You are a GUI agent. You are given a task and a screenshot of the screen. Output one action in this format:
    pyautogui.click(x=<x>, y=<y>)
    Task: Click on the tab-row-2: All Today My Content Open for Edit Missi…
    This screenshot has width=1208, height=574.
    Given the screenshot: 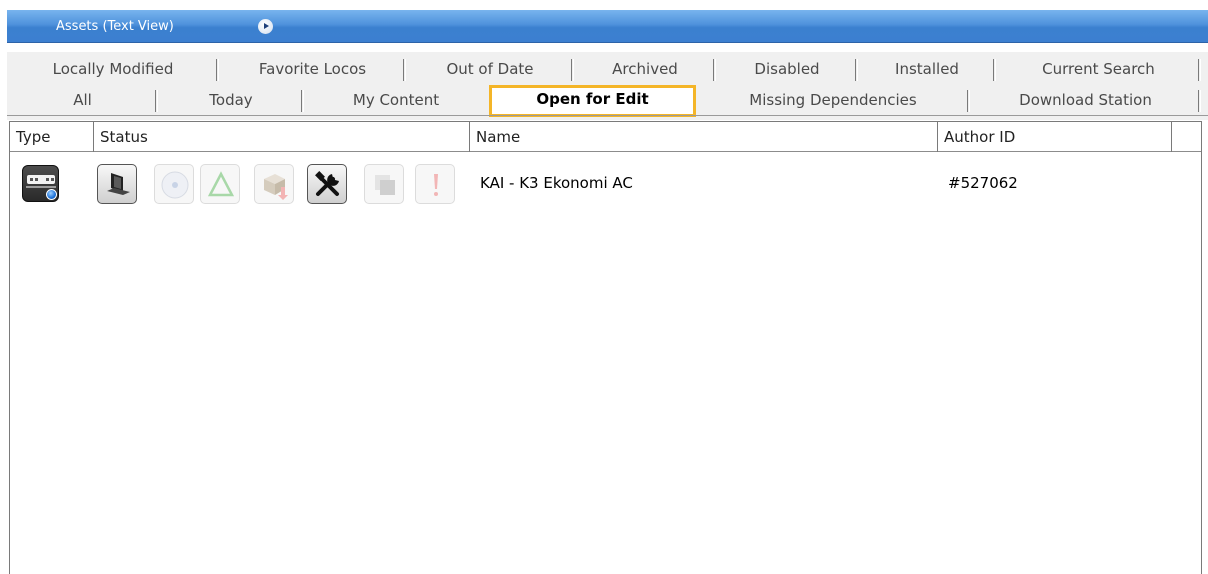 What is the action you would take?
    pyautogui.click(x=607, y=101)
    